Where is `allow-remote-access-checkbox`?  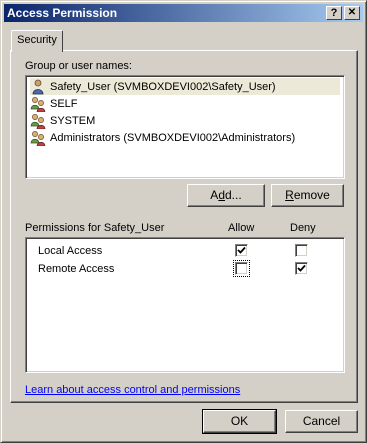 allow-remote-access-checkbox is located at coordinates (241, 268).